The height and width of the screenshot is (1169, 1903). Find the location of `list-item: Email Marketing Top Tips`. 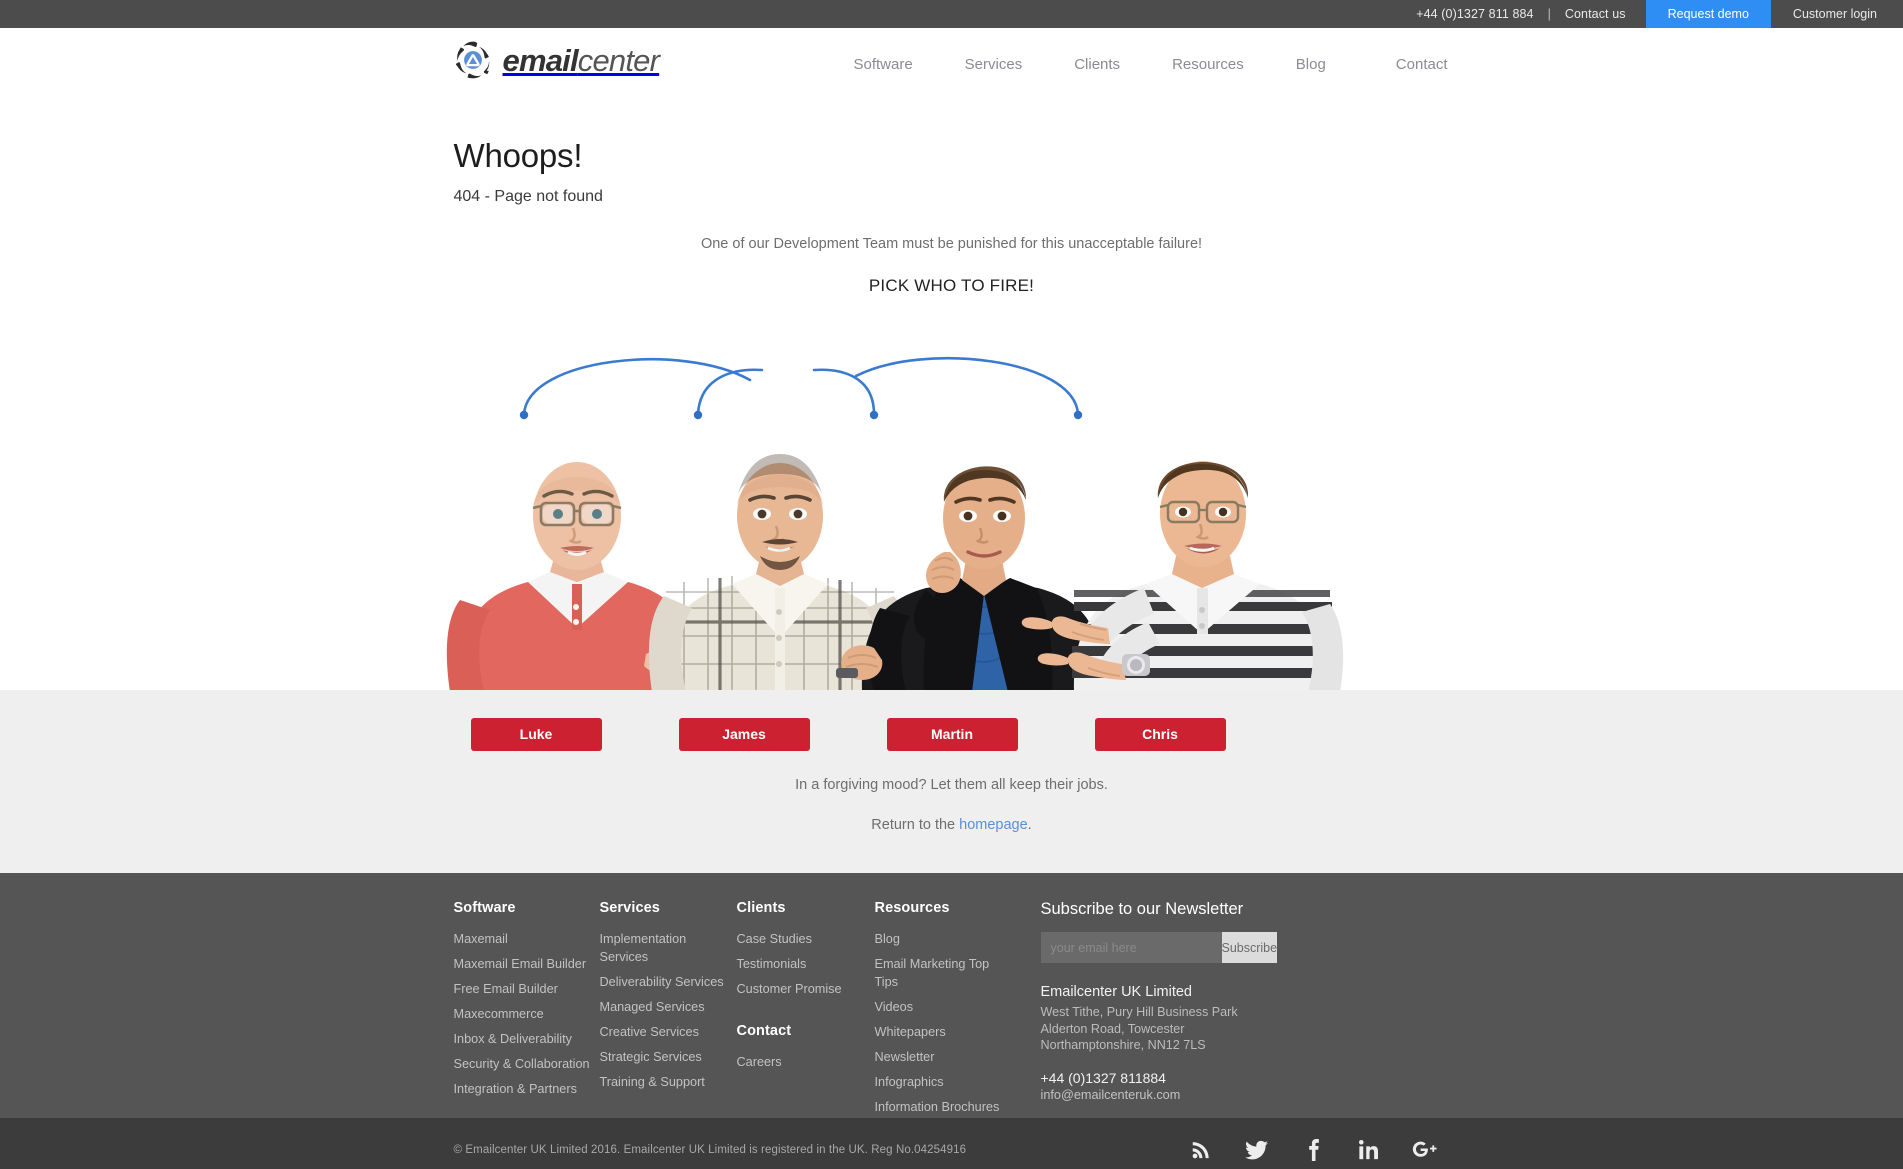

list-item: Email Marketing Top Tips is located at coordinates (944, 973).